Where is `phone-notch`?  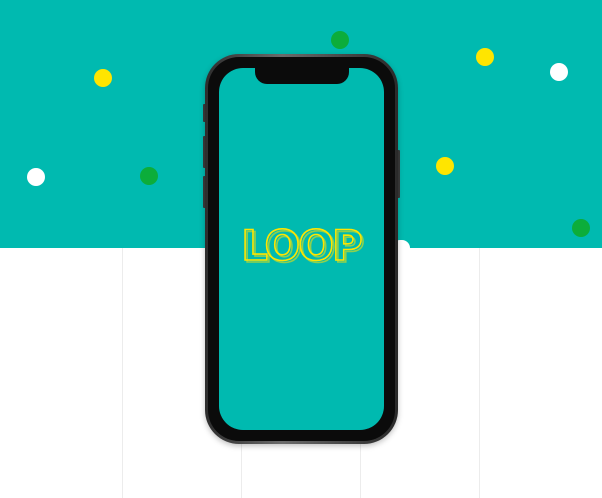
phone-notch is located at coordinates (301, 76).